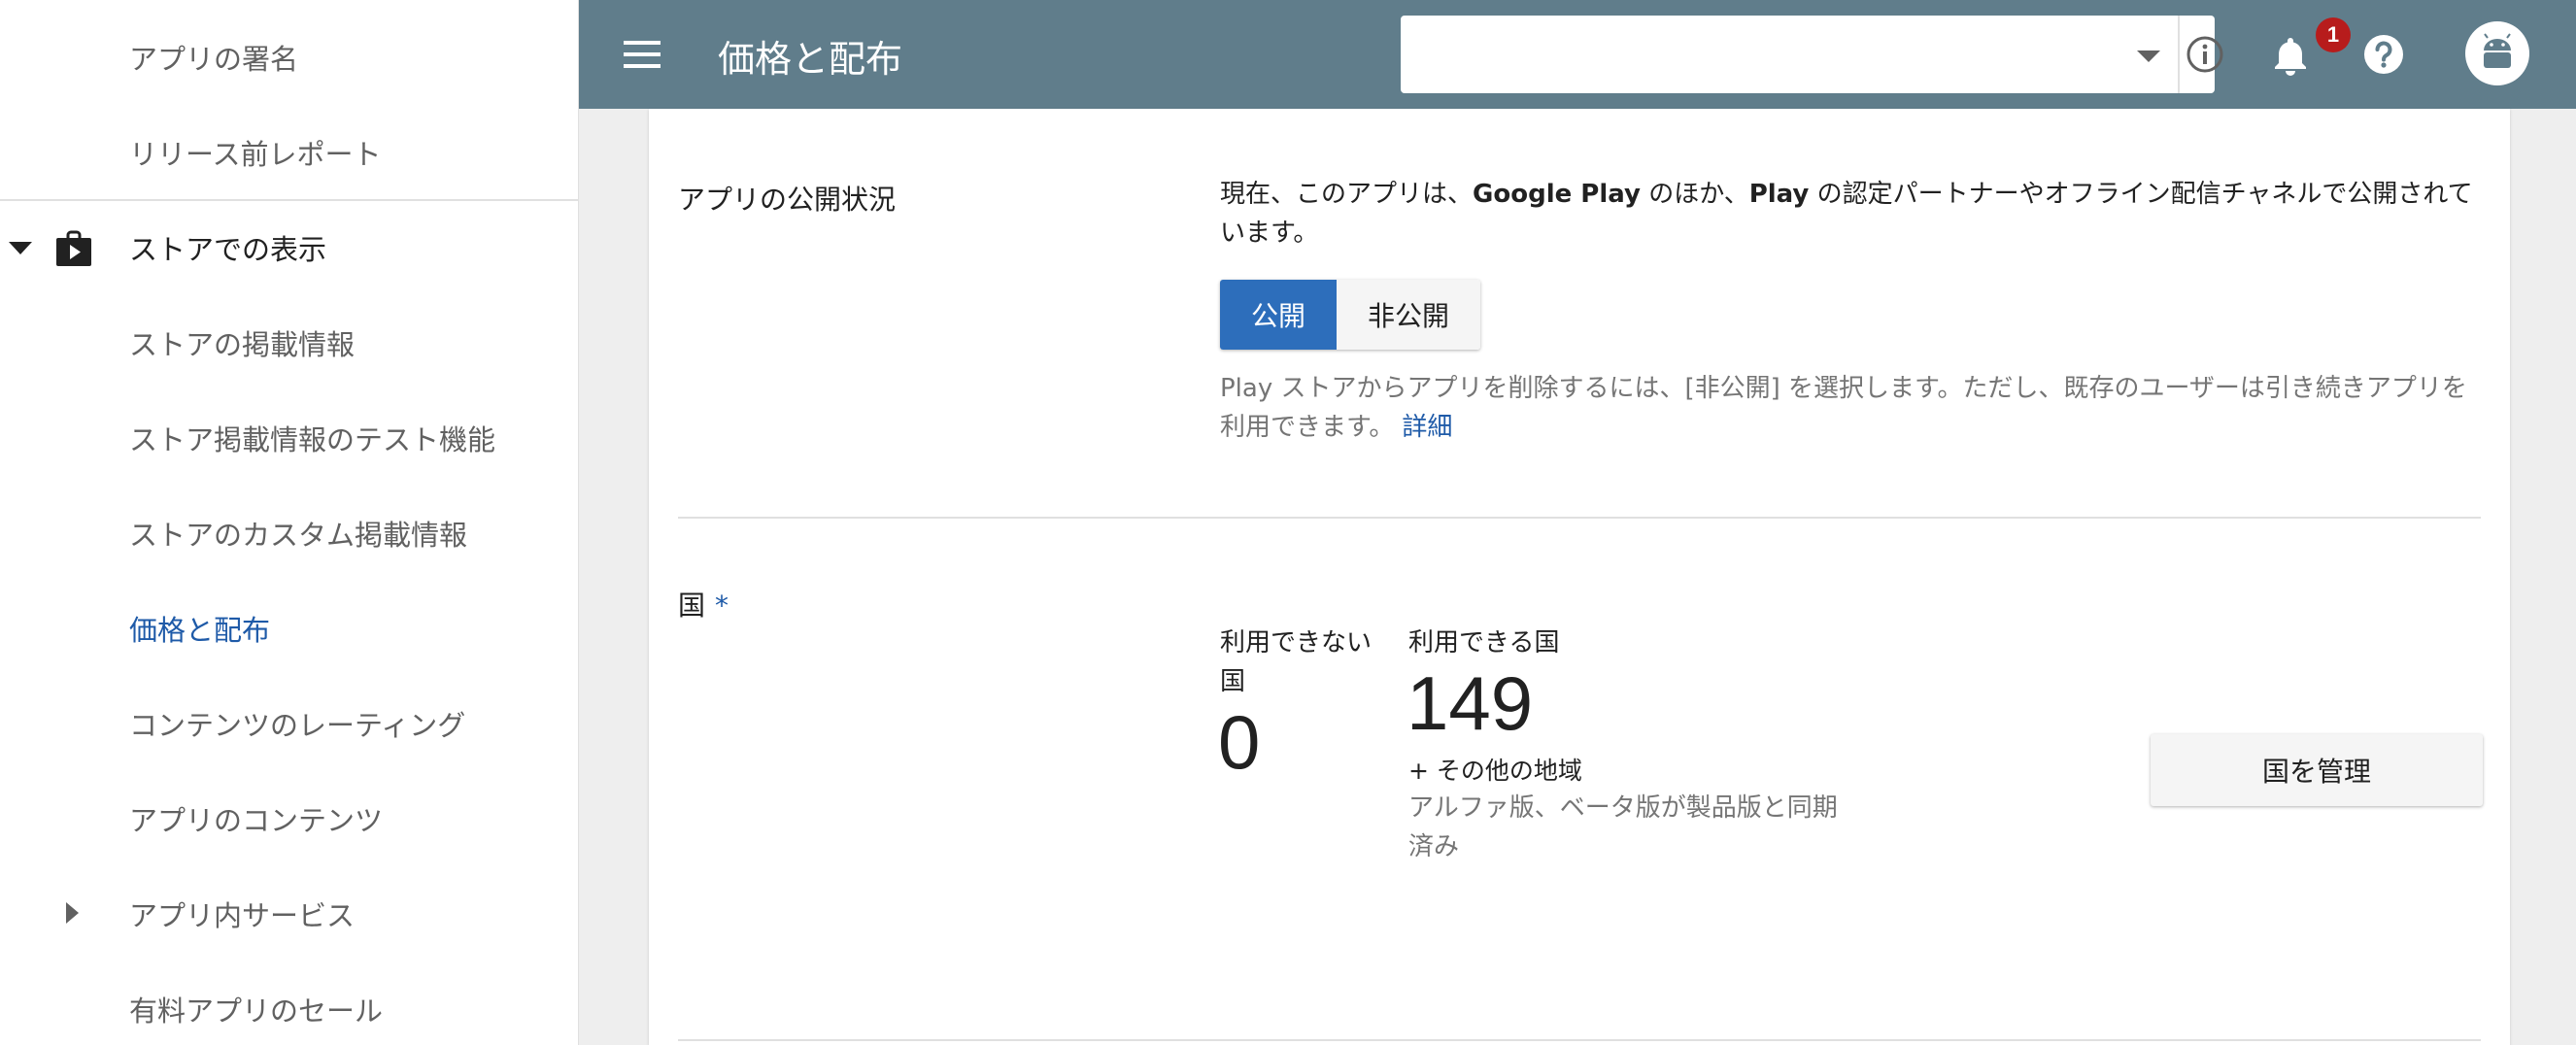 This screenshot has width=2576, height=1045. Describe the element at coordinates (214, 59) in the screenshot. I see `sidebar-item-label: アプリの署名` at that location.